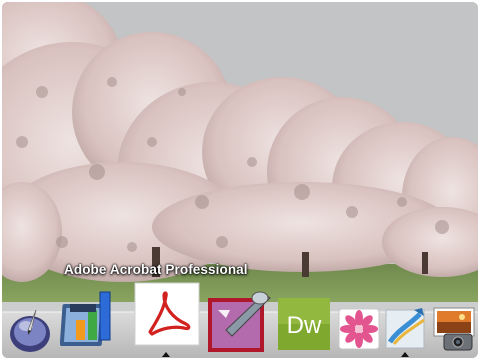 The image size is (480, 362). I want to click on dreamweaver-label: Dw, so click(304, 325).